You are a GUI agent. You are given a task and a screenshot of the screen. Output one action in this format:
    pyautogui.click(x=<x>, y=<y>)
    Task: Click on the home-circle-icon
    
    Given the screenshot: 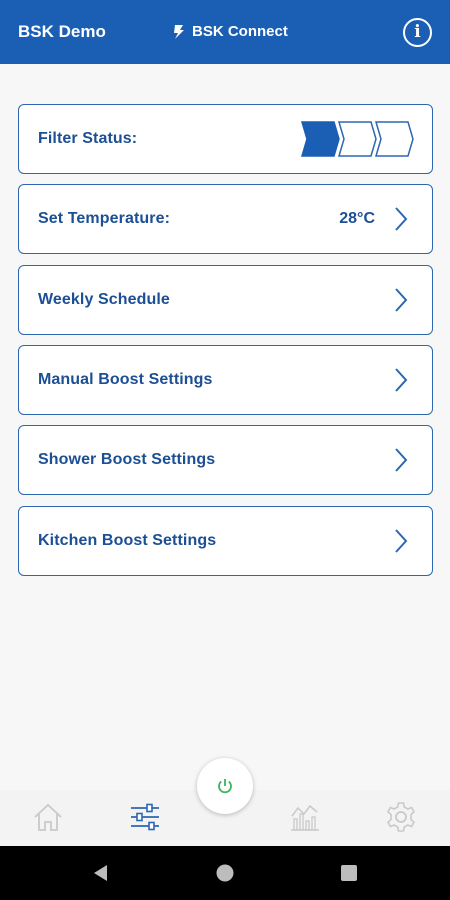 What is the action you would take?
    pyautogui.click(x=225, y=873)
    